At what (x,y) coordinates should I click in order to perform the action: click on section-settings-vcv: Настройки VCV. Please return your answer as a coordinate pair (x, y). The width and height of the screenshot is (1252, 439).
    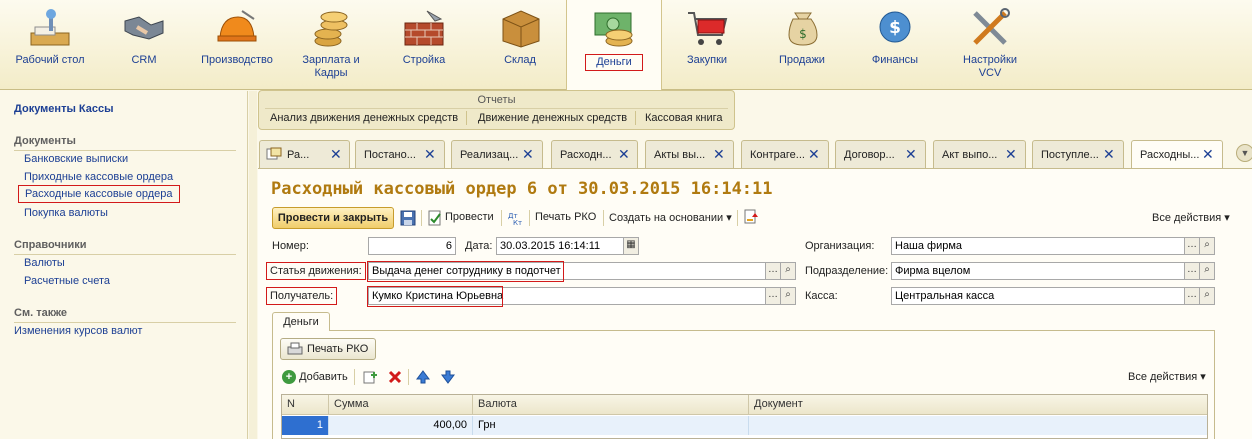
    Looking at the image, I should click on (990, 45).